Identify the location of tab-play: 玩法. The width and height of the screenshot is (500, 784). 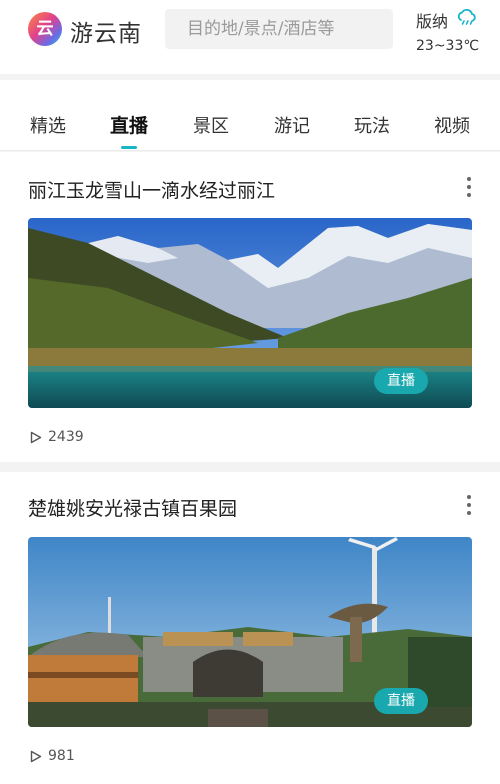
(372, 125).